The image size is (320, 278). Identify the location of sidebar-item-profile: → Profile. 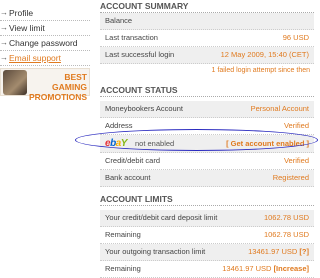
(45, 13).